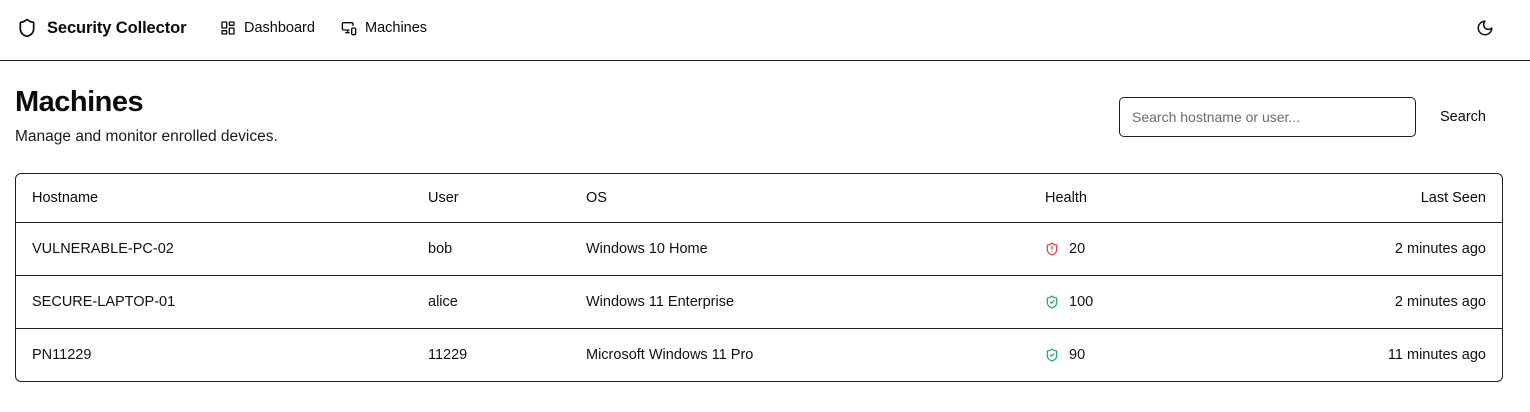 Image resolution: width=1530 pixels, height=412 pixels. What do you see at coordinates (1159, 354) in the screenshot?
I see `cell-health: 90` at bounding box center [1159, 354].